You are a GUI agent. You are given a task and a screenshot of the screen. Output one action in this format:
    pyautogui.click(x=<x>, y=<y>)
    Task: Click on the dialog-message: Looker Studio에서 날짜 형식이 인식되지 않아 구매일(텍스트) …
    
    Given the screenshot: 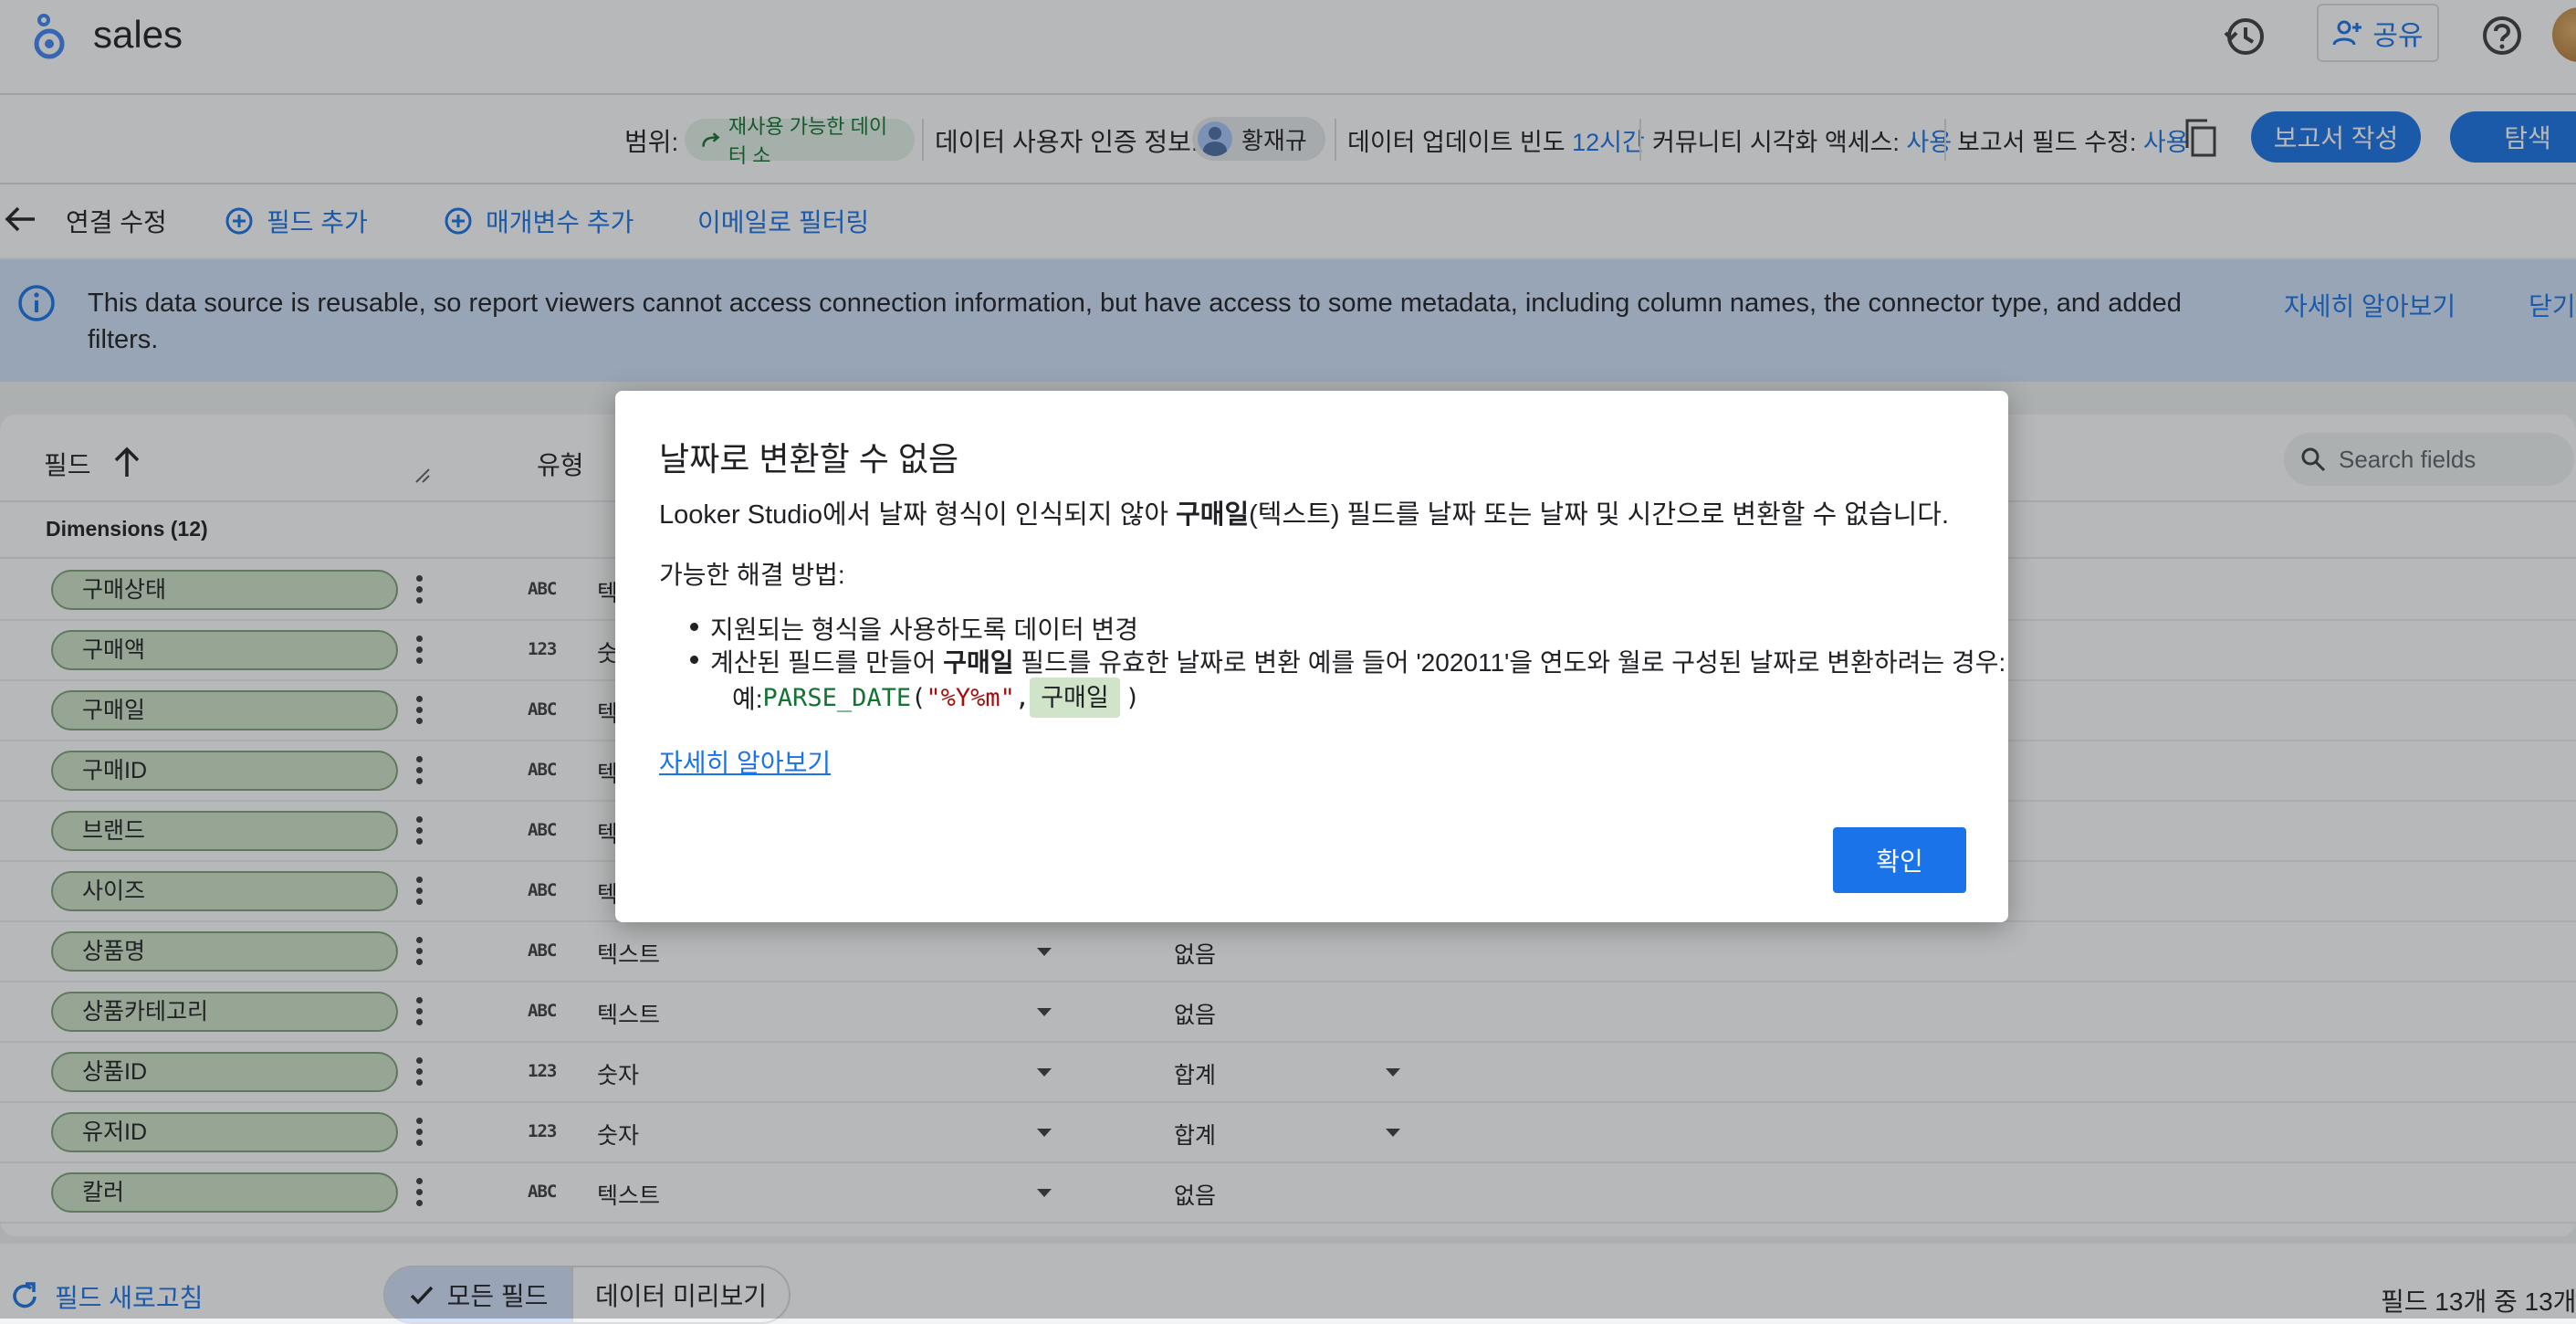 What is the action you would take?
    pyautogui.click(x=1304, y=512)
    